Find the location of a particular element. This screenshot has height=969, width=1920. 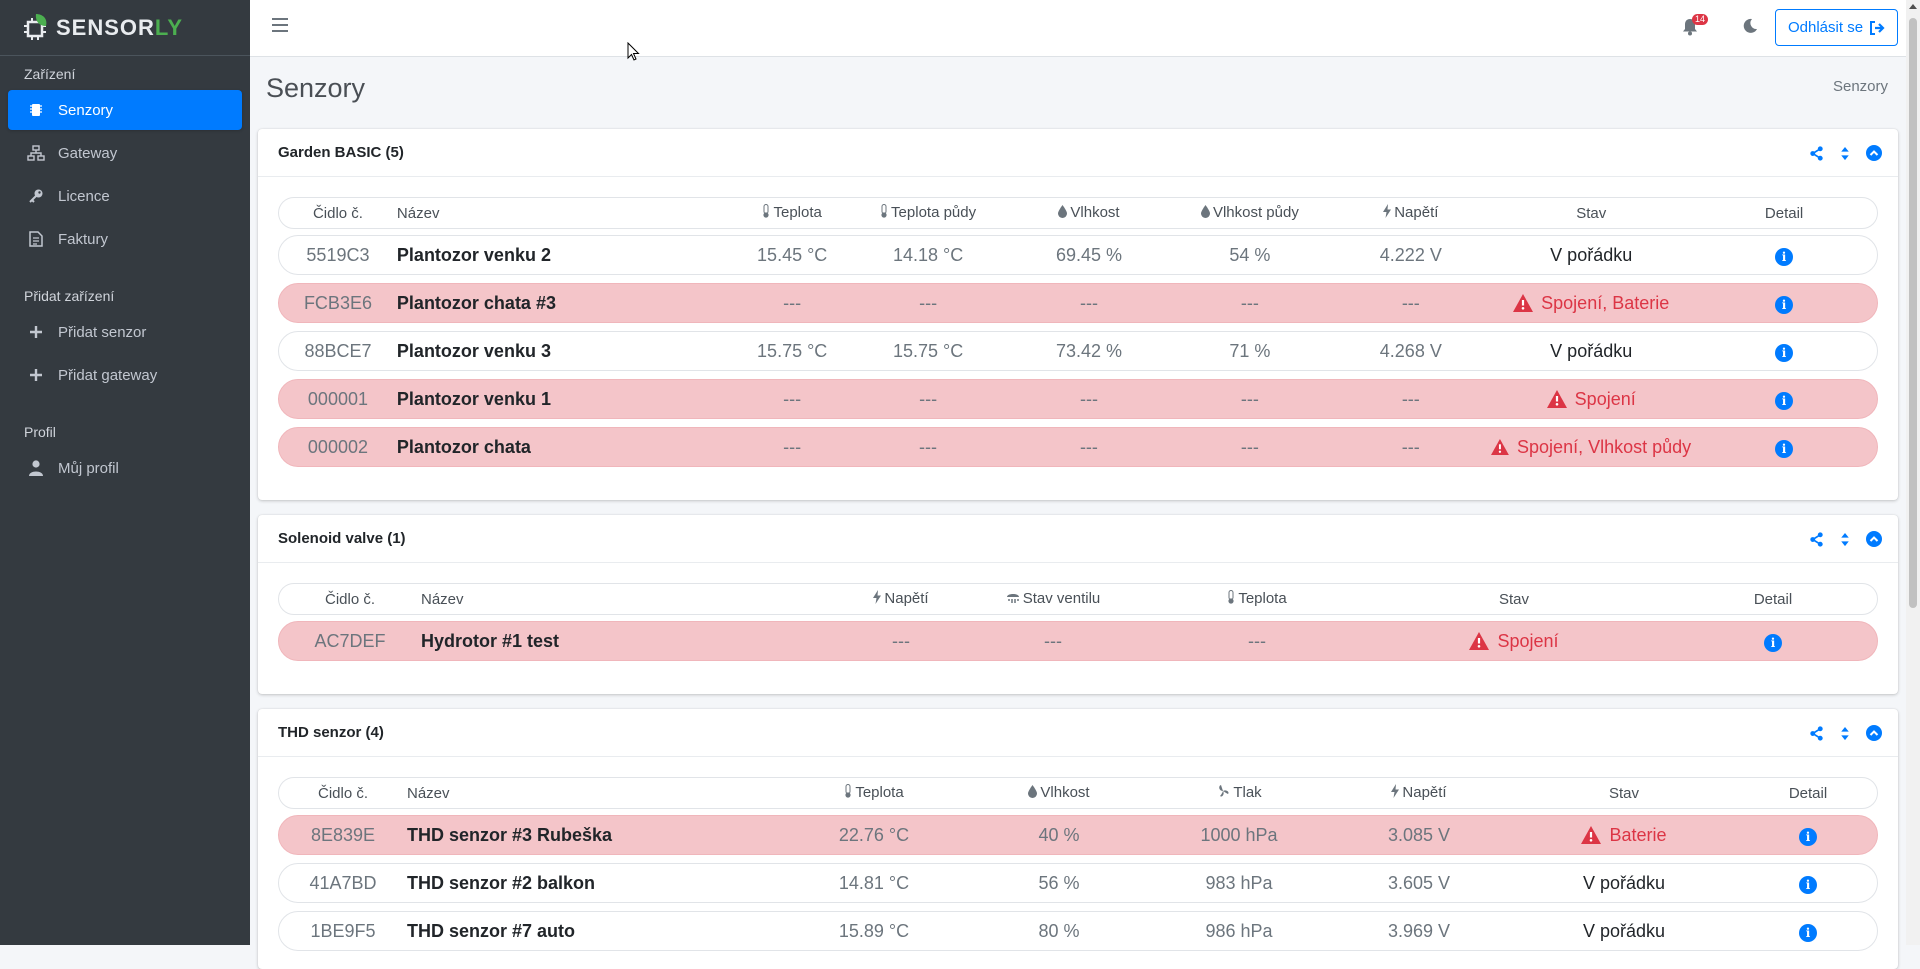

temperature-value: 15.89 °C is located at coordinates (874, 930).